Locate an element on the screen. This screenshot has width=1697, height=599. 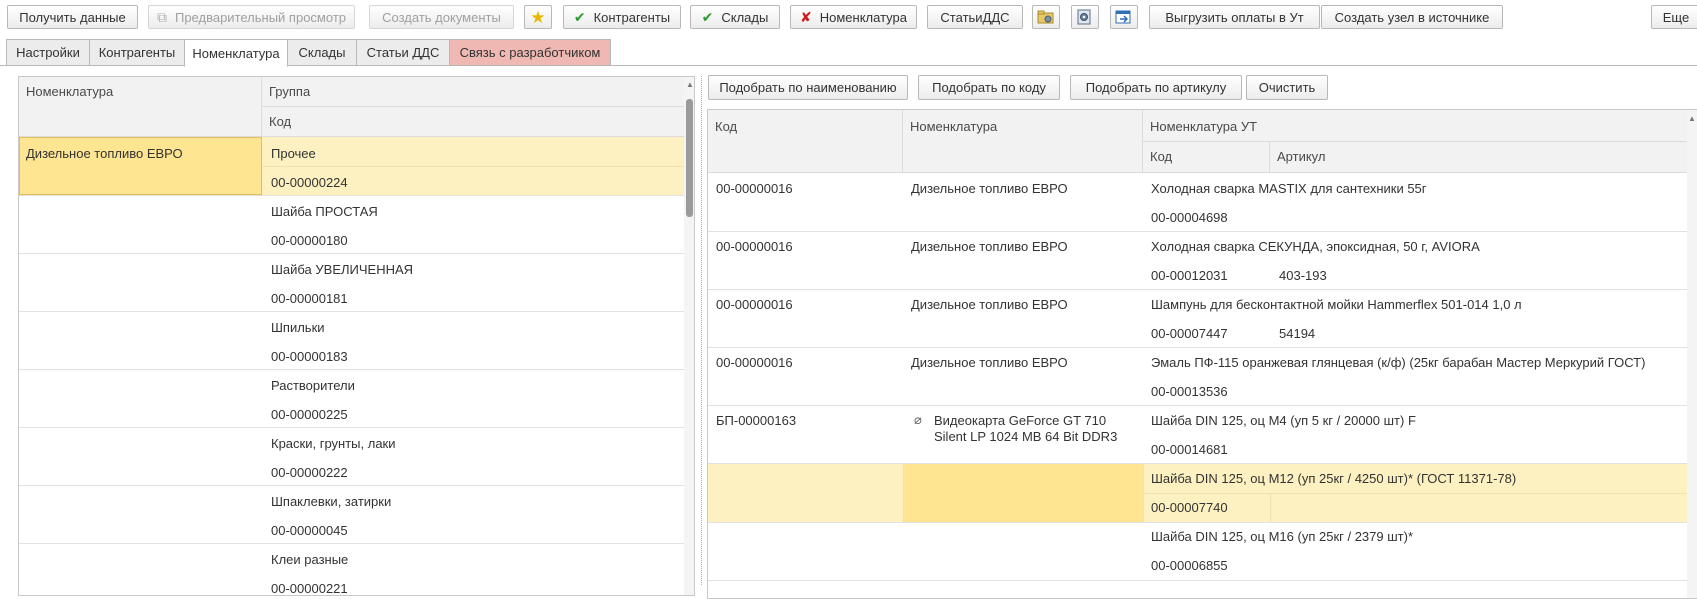
more-label: Еще is located at coordinates (1676, 17).